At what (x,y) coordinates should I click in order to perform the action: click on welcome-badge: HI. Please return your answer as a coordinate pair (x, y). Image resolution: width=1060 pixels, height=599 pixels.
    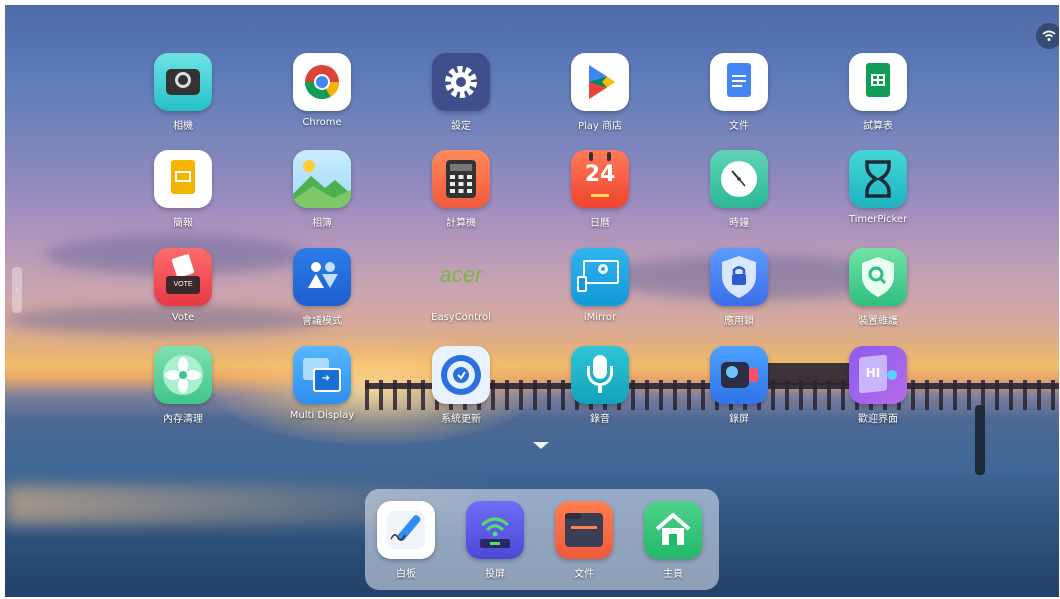
    Looking at the image, I should click on (873, 373).